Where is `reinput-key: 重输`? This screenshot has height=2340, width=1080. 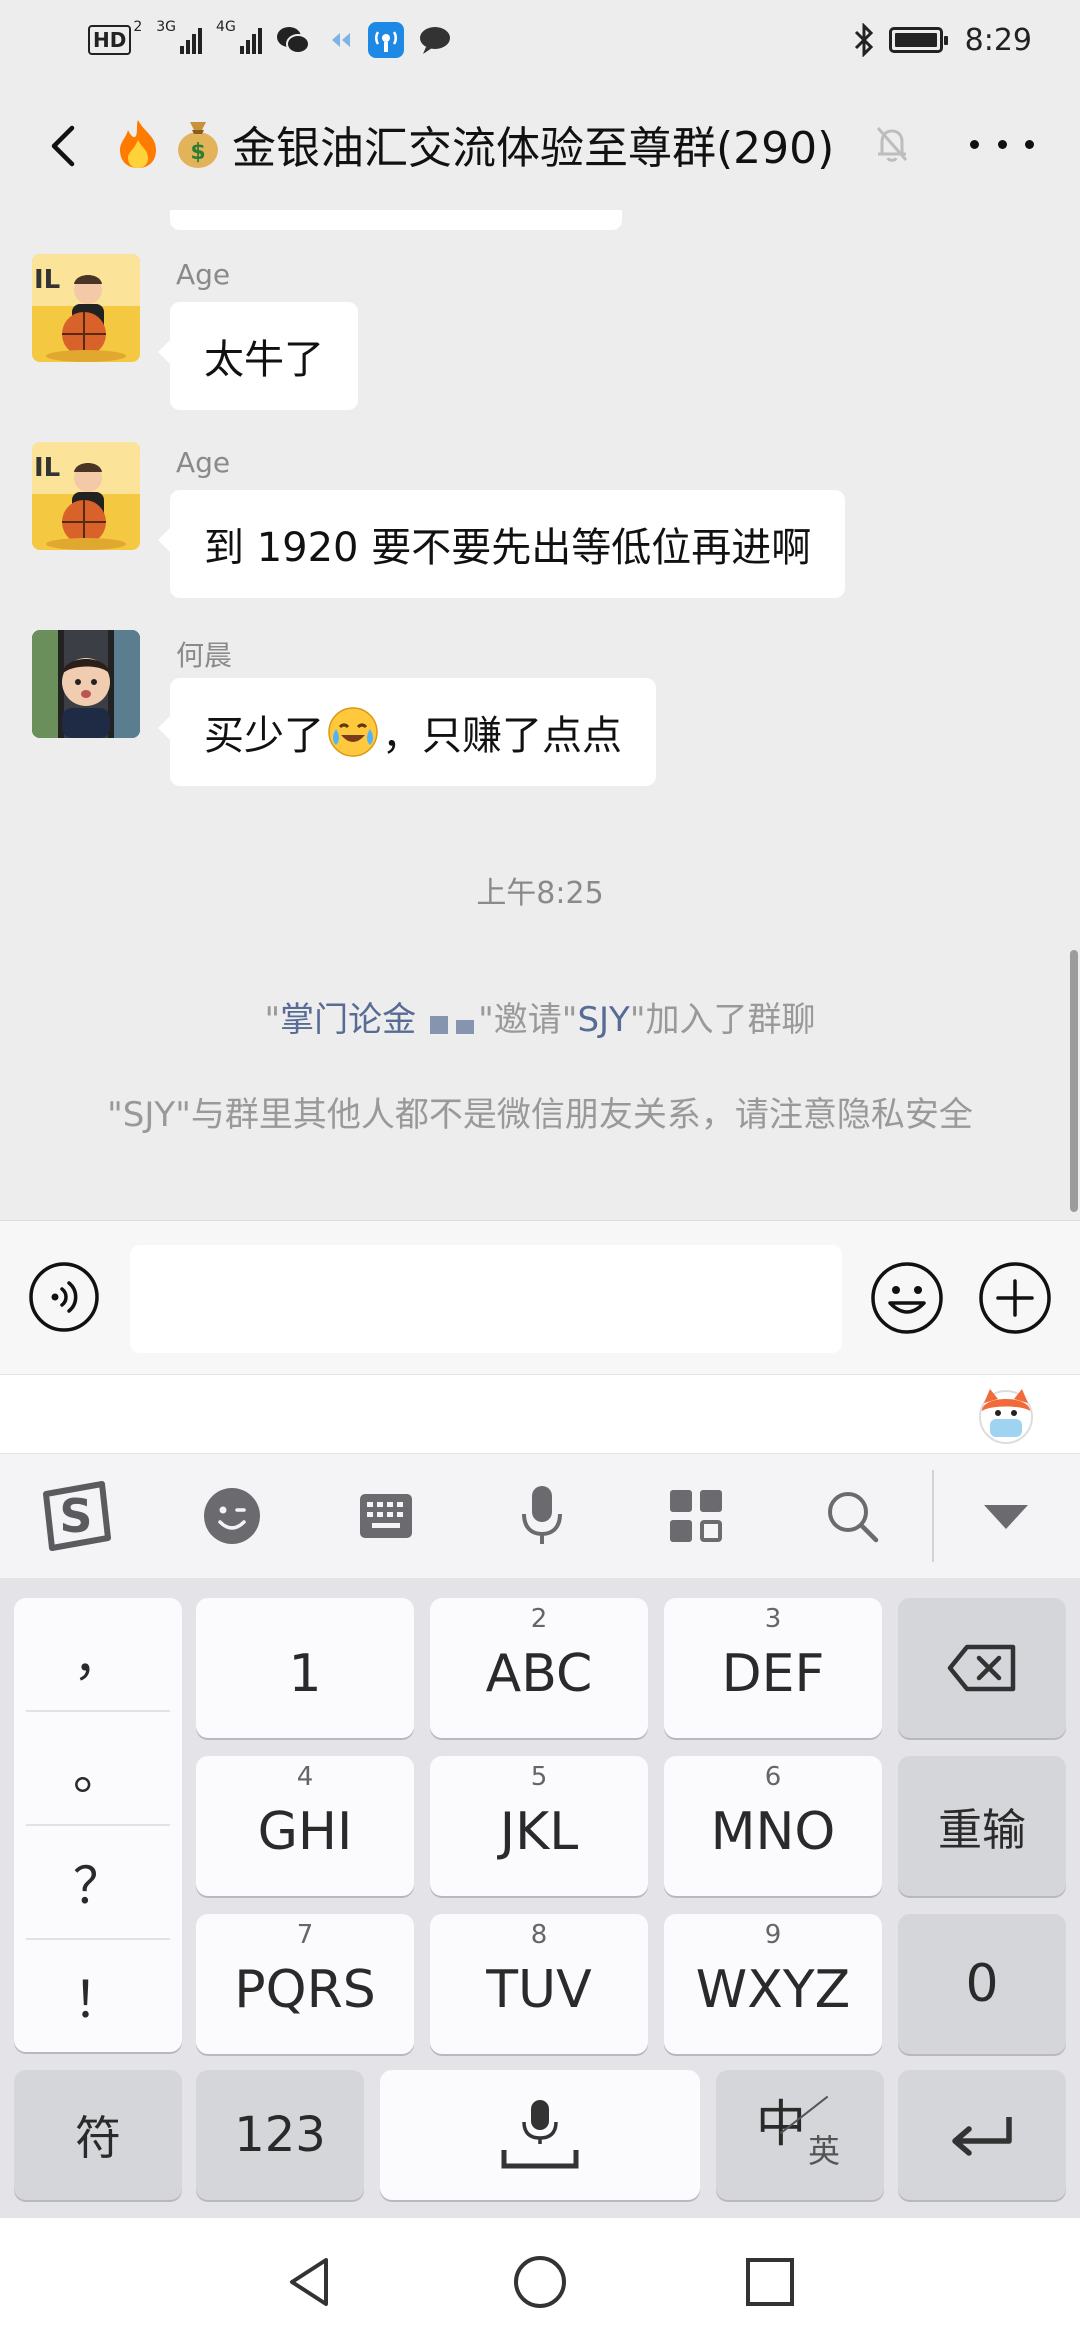 reinput-key: 重输 is located at coordinates (982, 1826).